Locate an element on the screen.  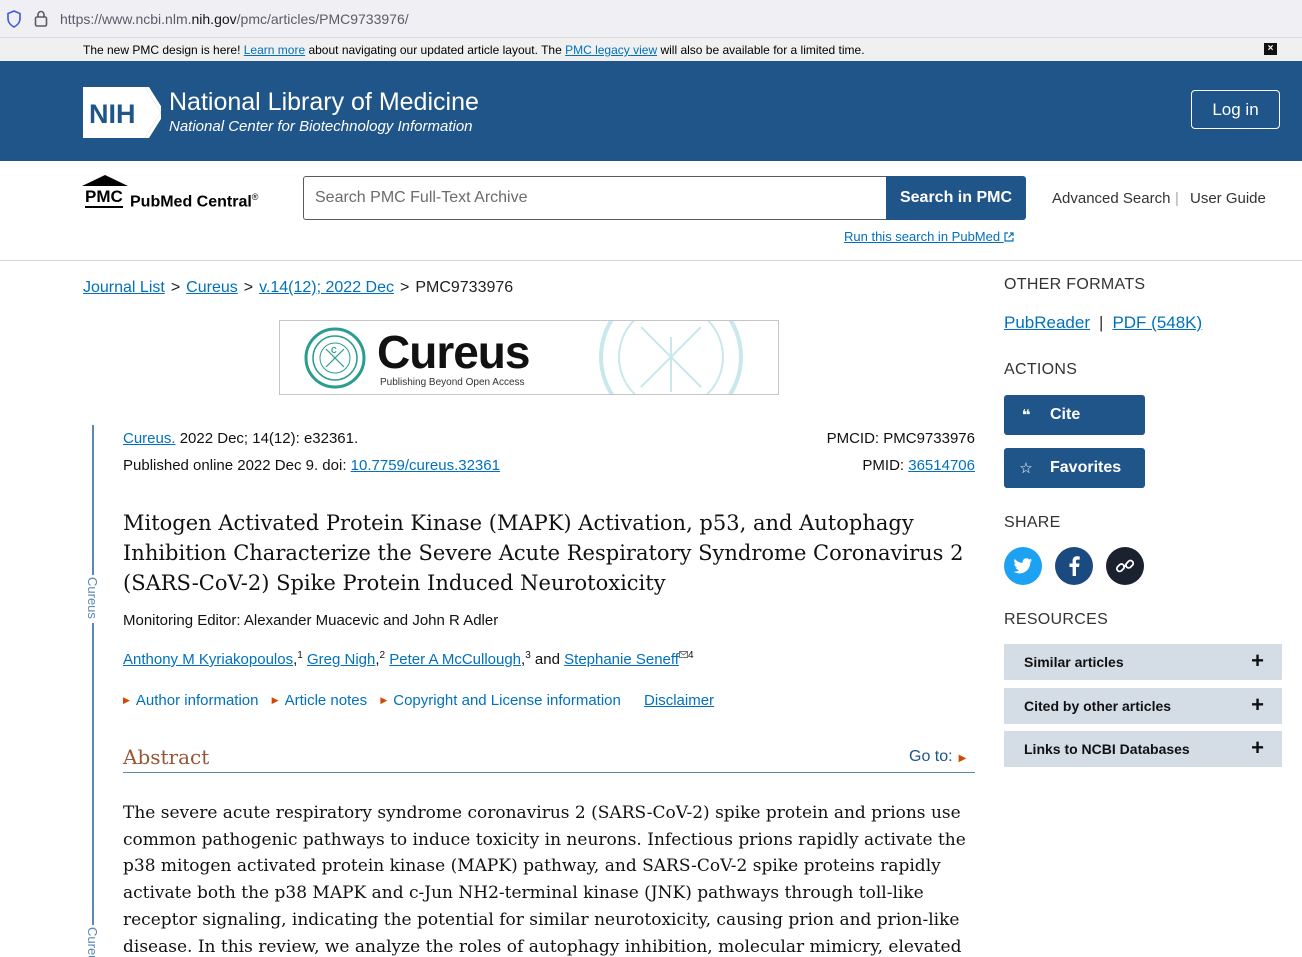
breadcrumb-current: PMC9733976 is located at coordinates (464, 287).